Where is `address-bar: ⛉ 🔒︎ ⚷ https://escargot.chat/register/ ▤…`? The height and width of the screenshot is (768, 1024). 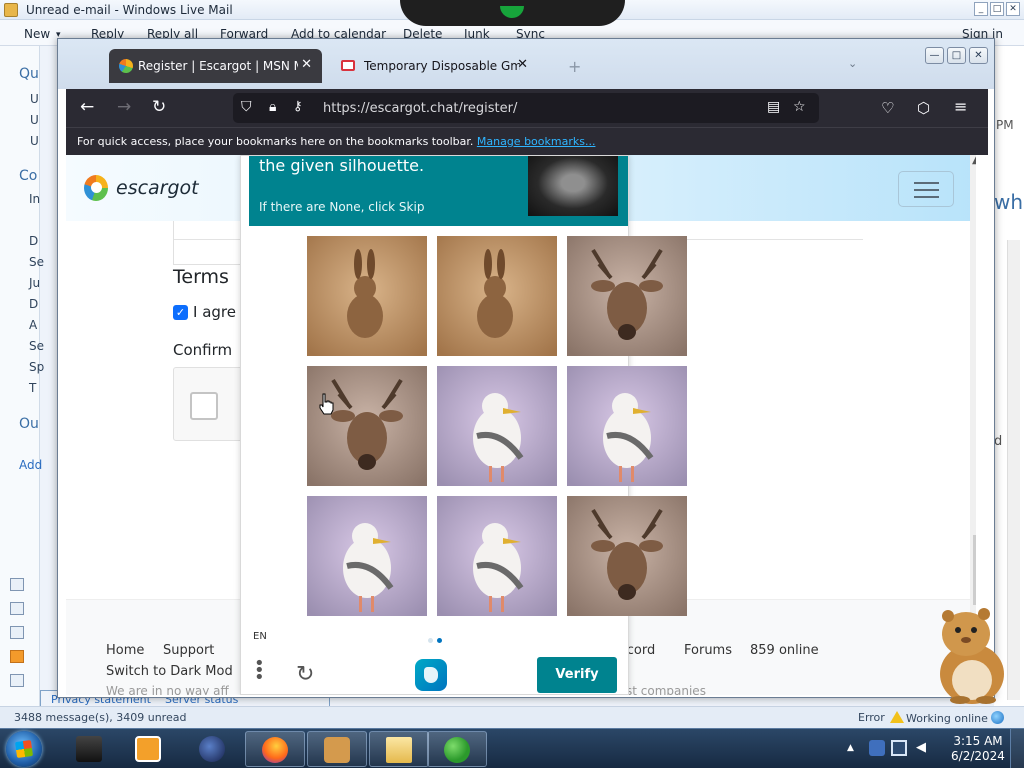 address-bar: ⛉ 🔒︎ ⚷ https://escargot.chat/register/ ▤… is located at coordinates (526, 108).